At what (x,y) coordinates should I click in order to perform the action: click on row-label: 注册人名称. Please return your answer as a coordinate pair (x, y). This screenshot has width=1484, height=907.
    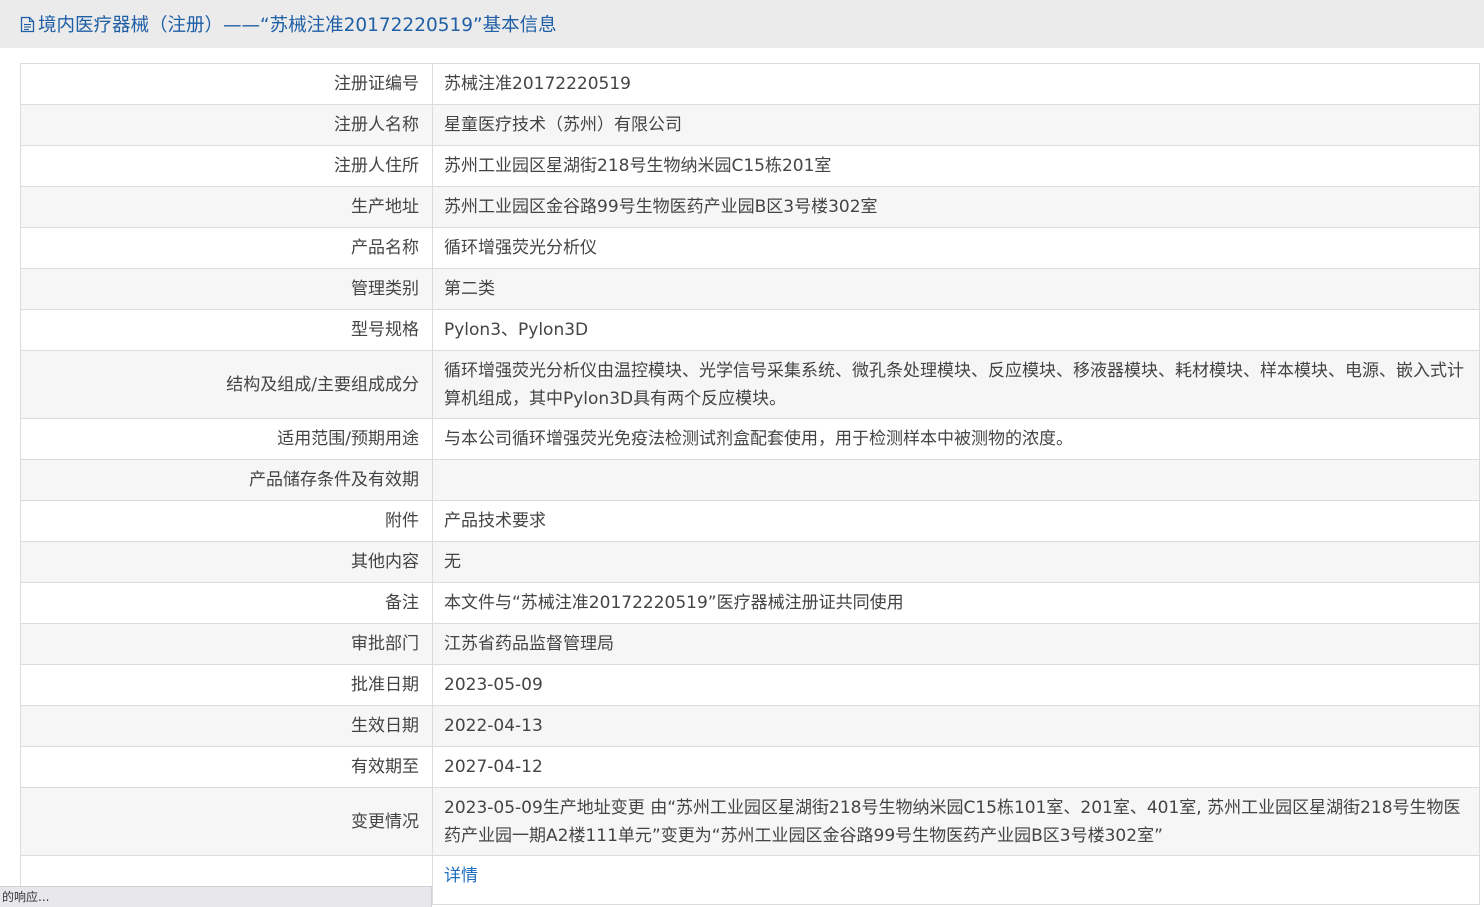
    Looking at the image, I should click on (226, 125).